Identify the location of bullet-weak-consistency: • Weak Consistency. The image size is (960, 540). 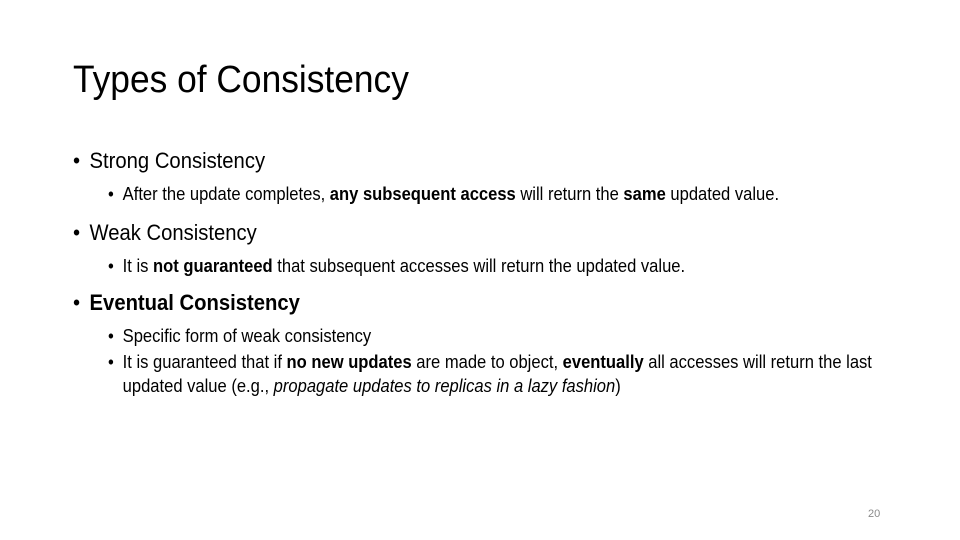
(459, 233).